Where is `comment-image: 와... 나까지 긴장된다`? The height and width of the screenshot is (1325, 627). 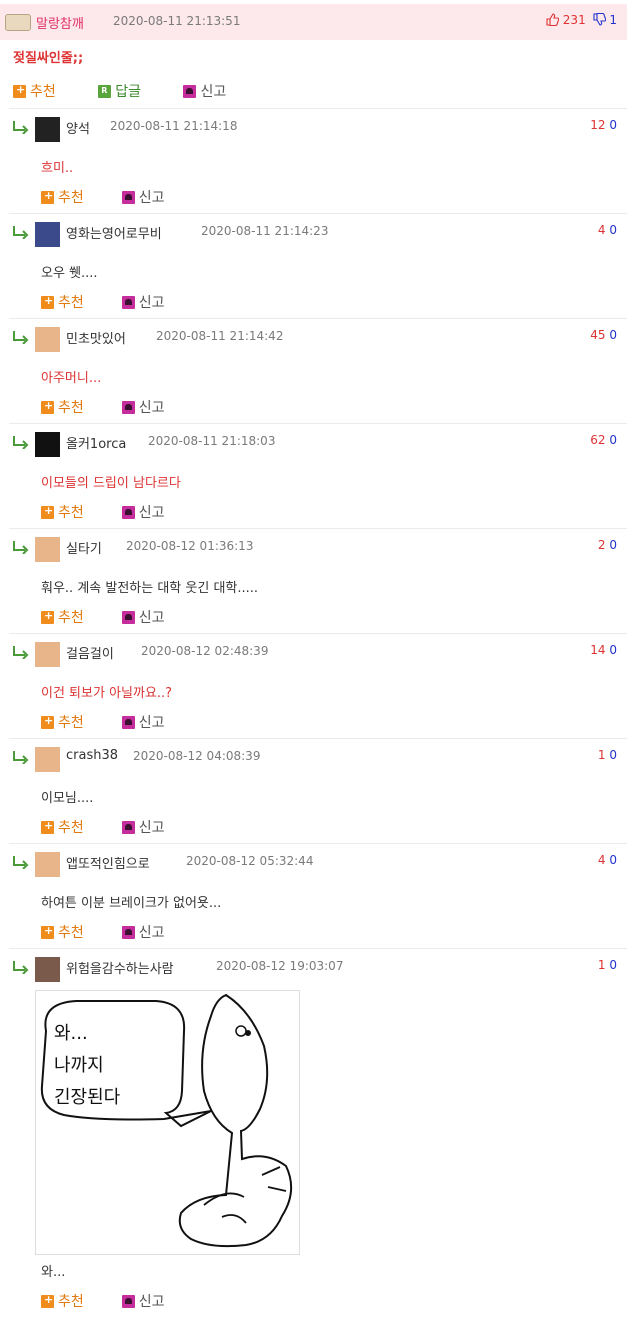
comment-image: 와... 나까지 긴장된다 is located at coordinates (167, 1122).